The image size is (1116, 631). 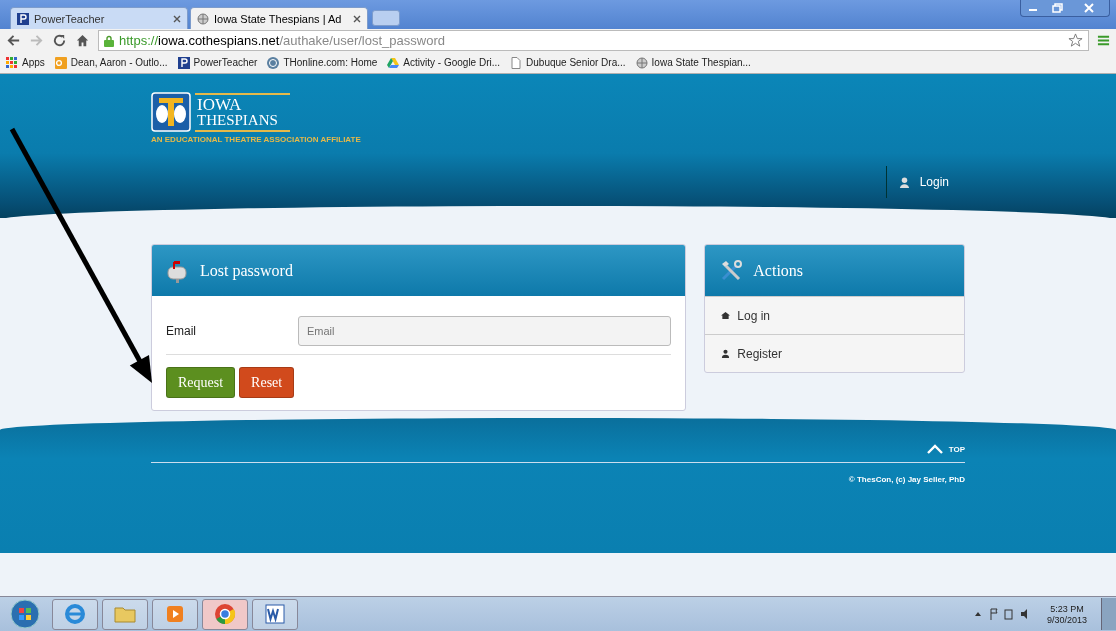 What do you see at coordinates (485, 331) in the screenshot?
I see `email-input: Email` at bounding box center [485, 331].